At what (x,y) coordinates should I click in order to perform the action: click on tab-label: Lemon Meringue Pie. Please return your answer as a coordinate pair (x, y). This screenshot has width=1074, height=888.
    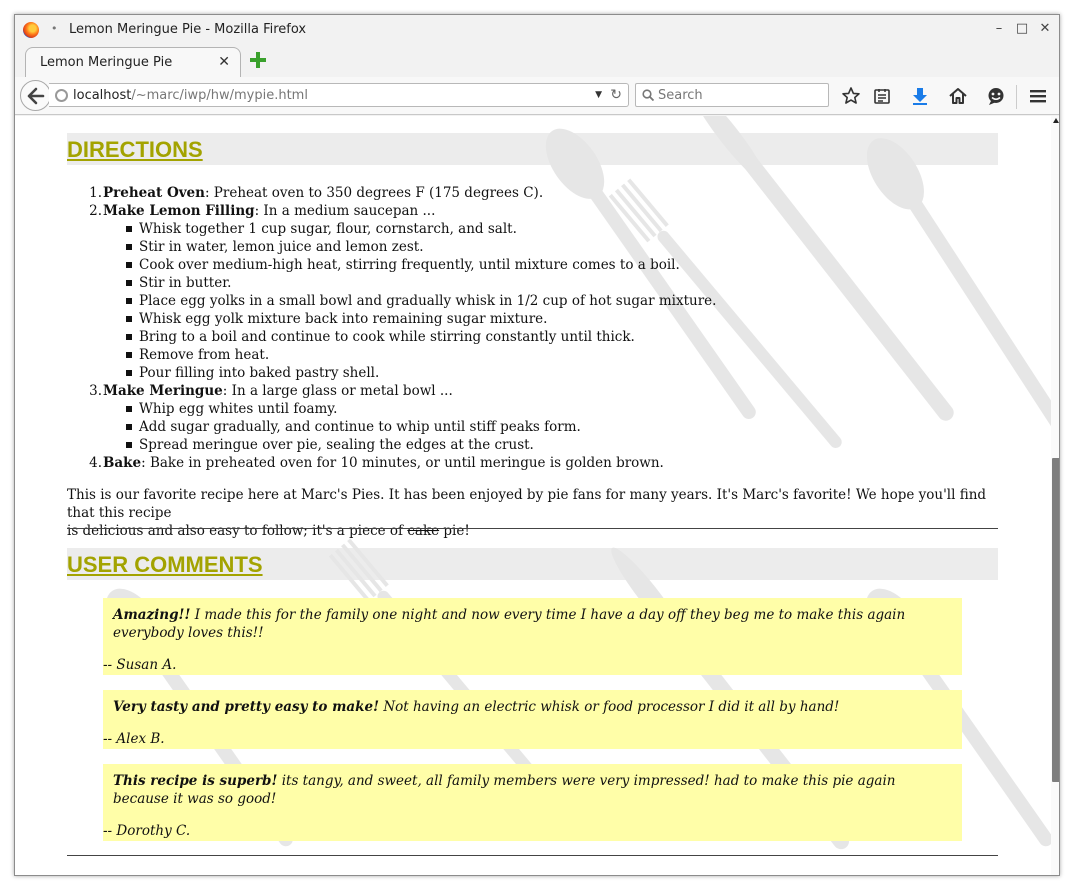
    Looking at the image, I should click on (106, 62).